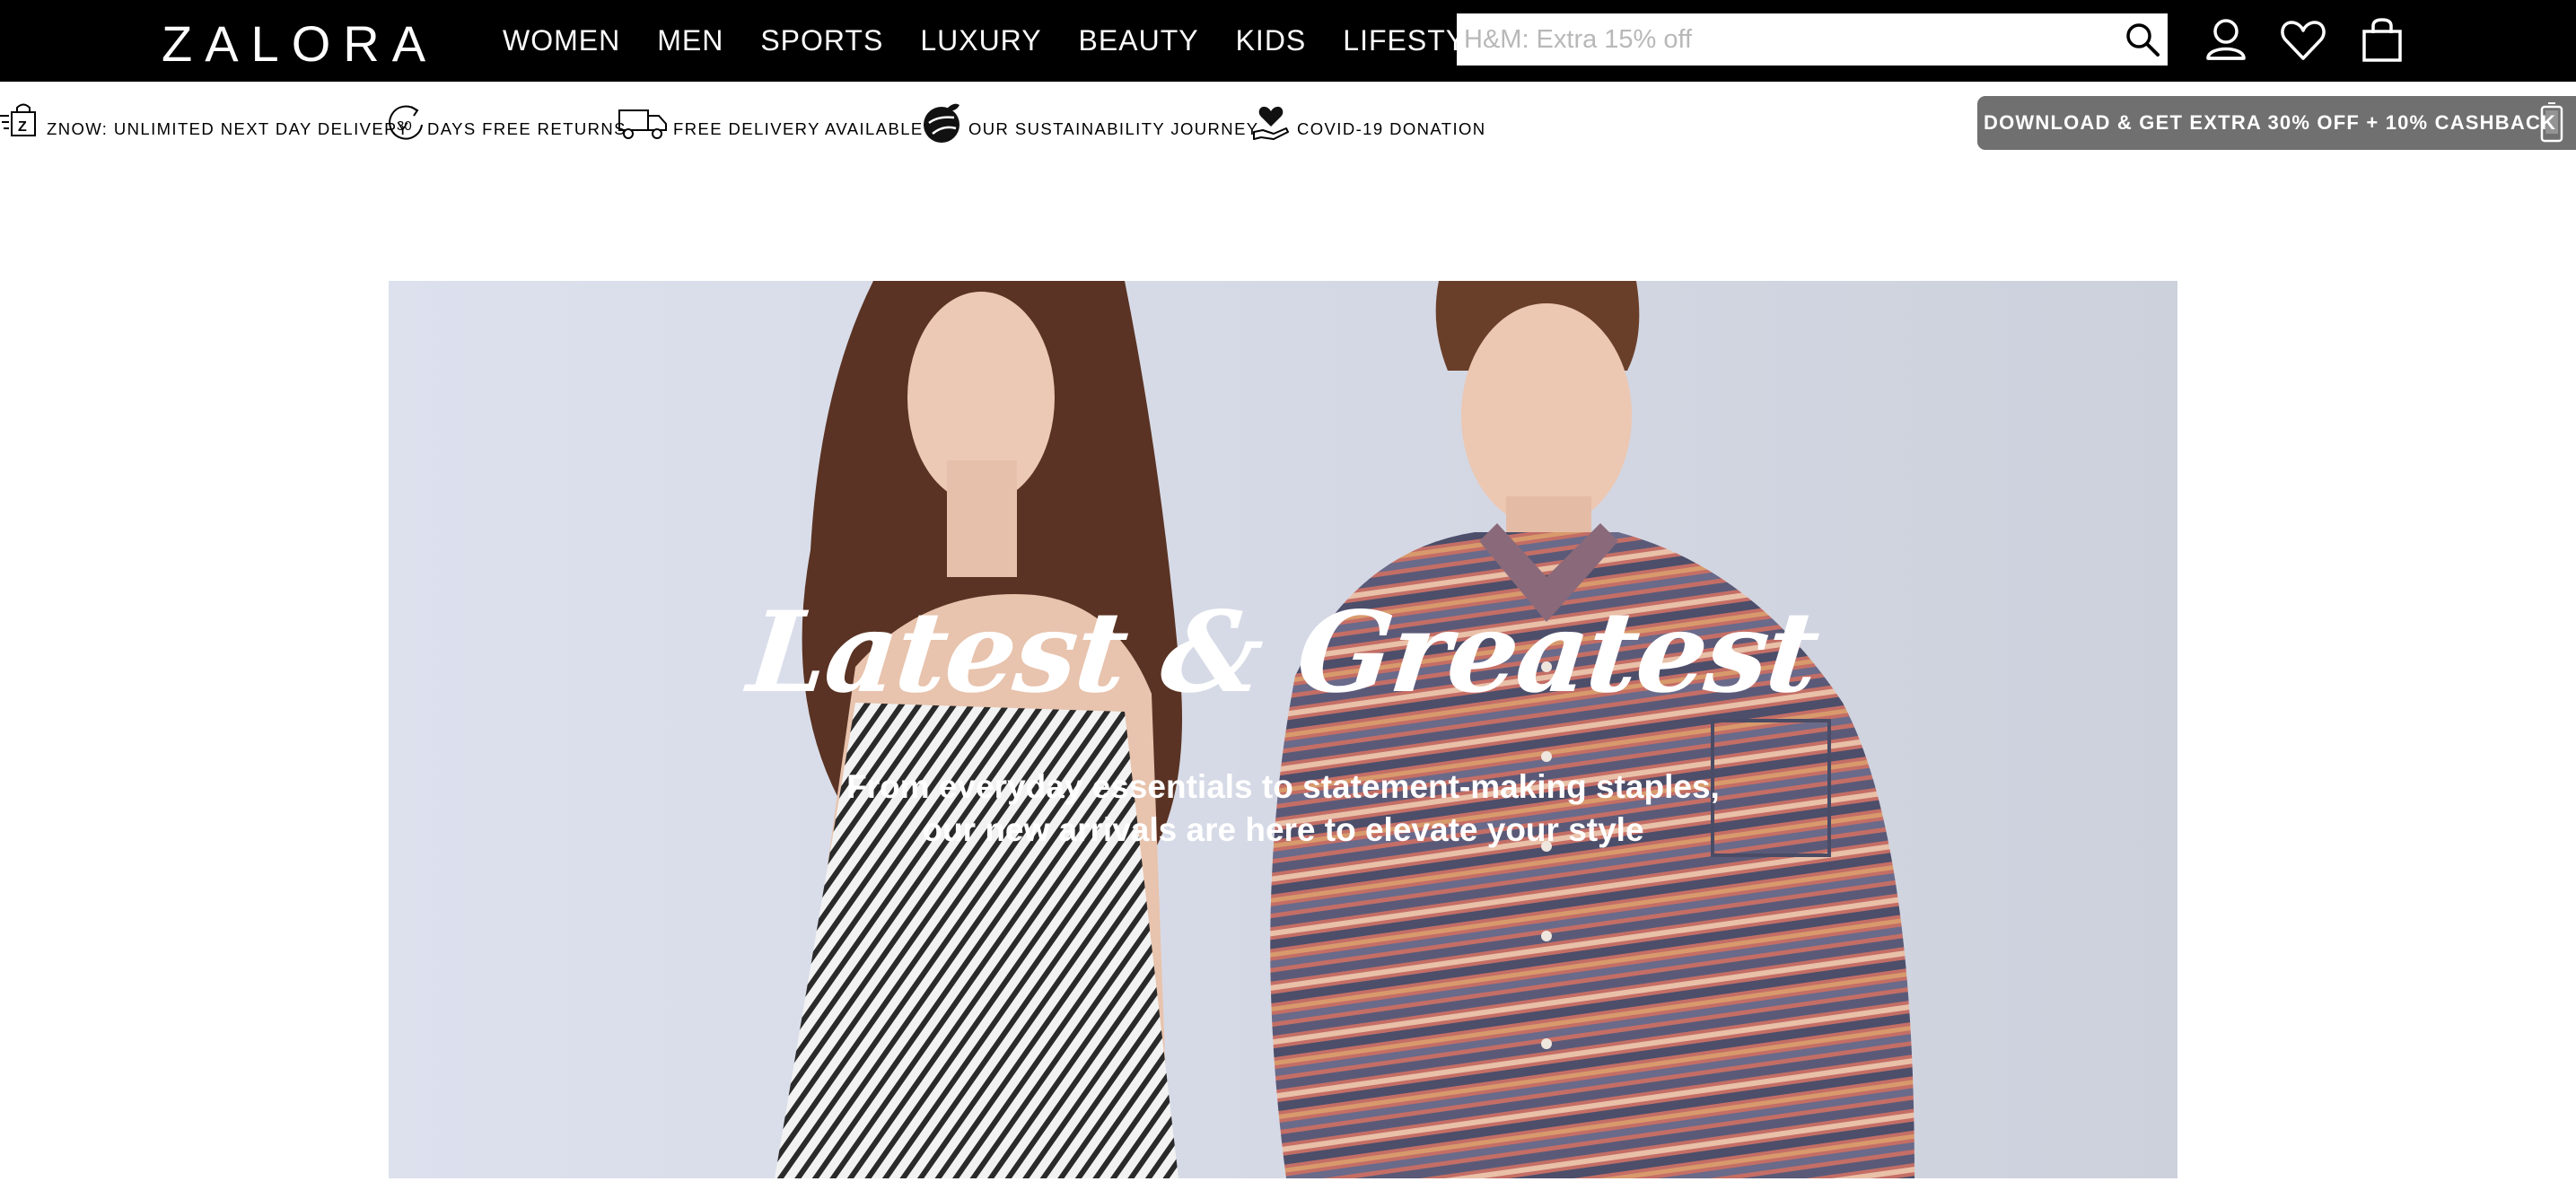 The image size is (2576, 1199). Describe the element at coordinates (802, 128) in the screenshot. I see `usp-free-delivery-label: FREE DELIVERY AVAILABLE*` at that location.